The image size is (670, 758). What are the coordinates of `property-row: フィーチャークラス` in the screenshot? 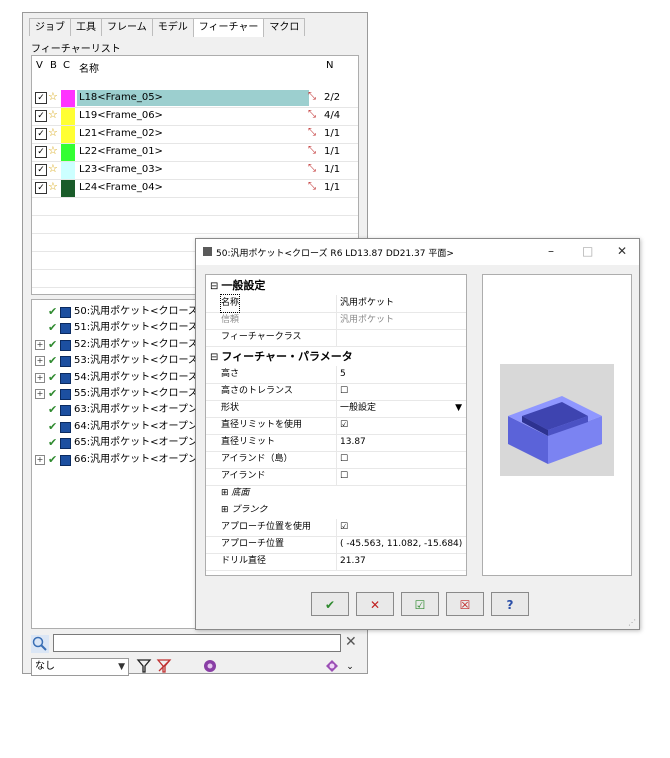 It's located at (336, 338).